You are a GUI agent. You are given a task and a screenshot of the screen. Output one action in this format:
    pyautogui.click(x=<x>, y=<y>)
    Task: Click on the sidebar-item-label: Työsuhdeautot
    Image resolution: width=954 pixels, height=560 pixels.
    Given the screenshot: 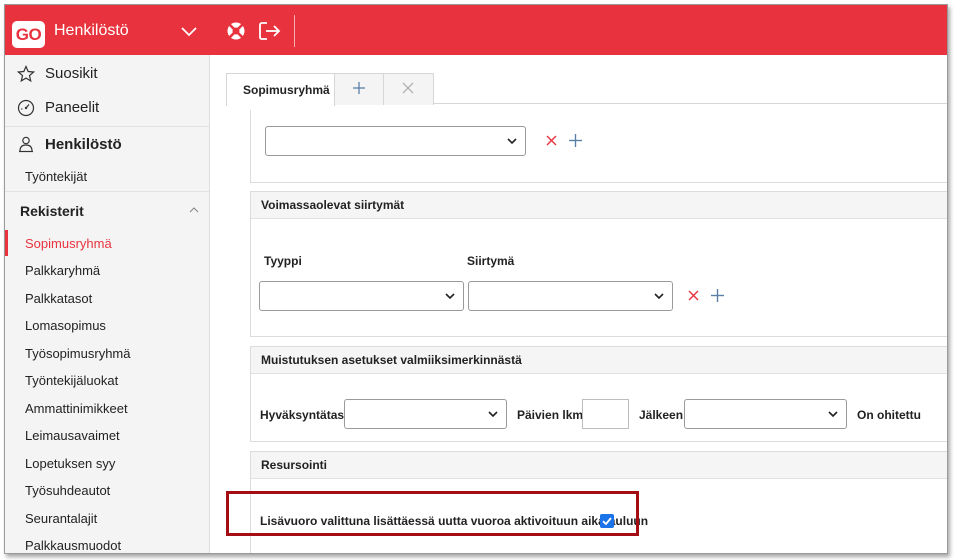 What is the action you would take?
    pyautogui.click(x=68, y=490)
    